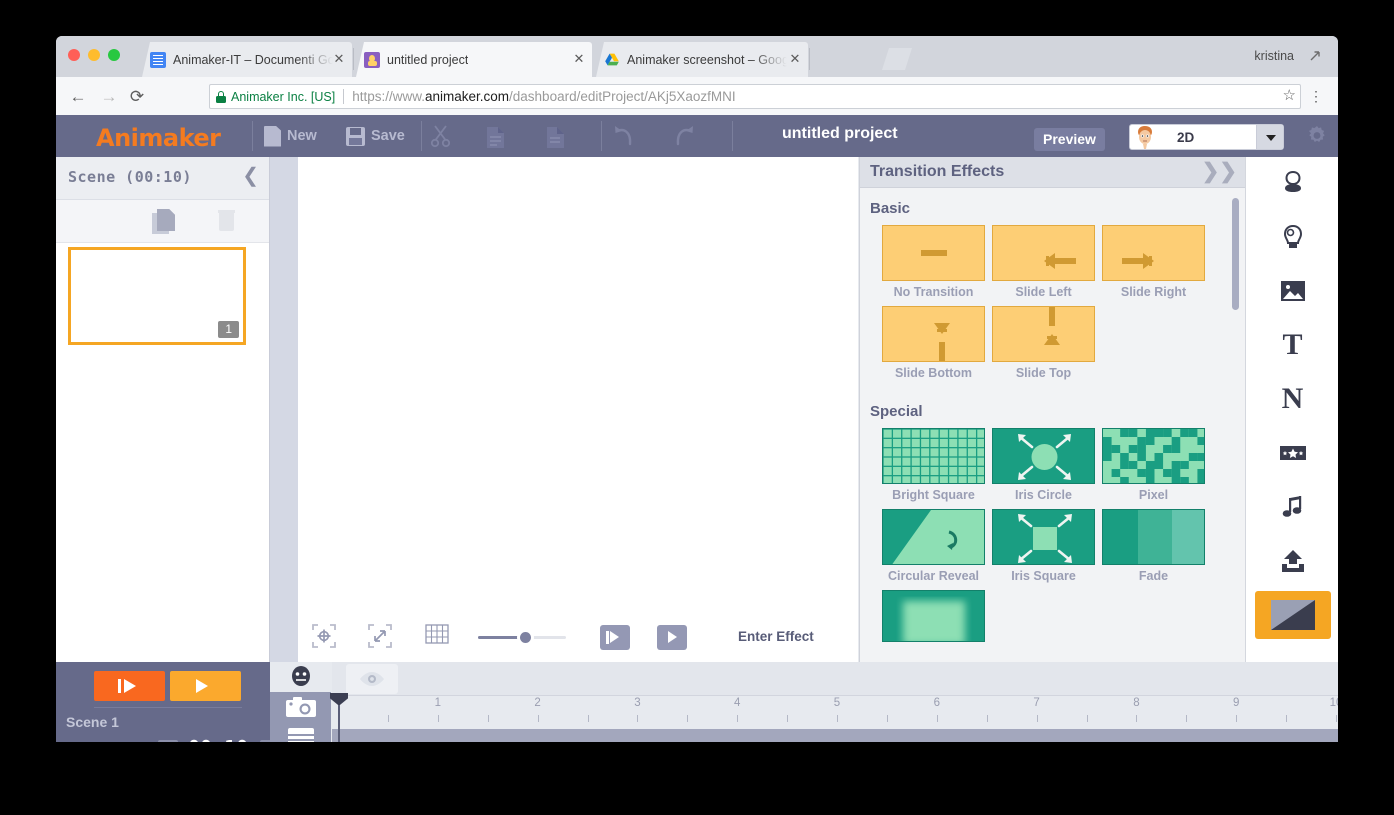  What do you see at coordinates (300, 677) in the screenshot?
I see `track-character-button` at bounding box center [300, 677].